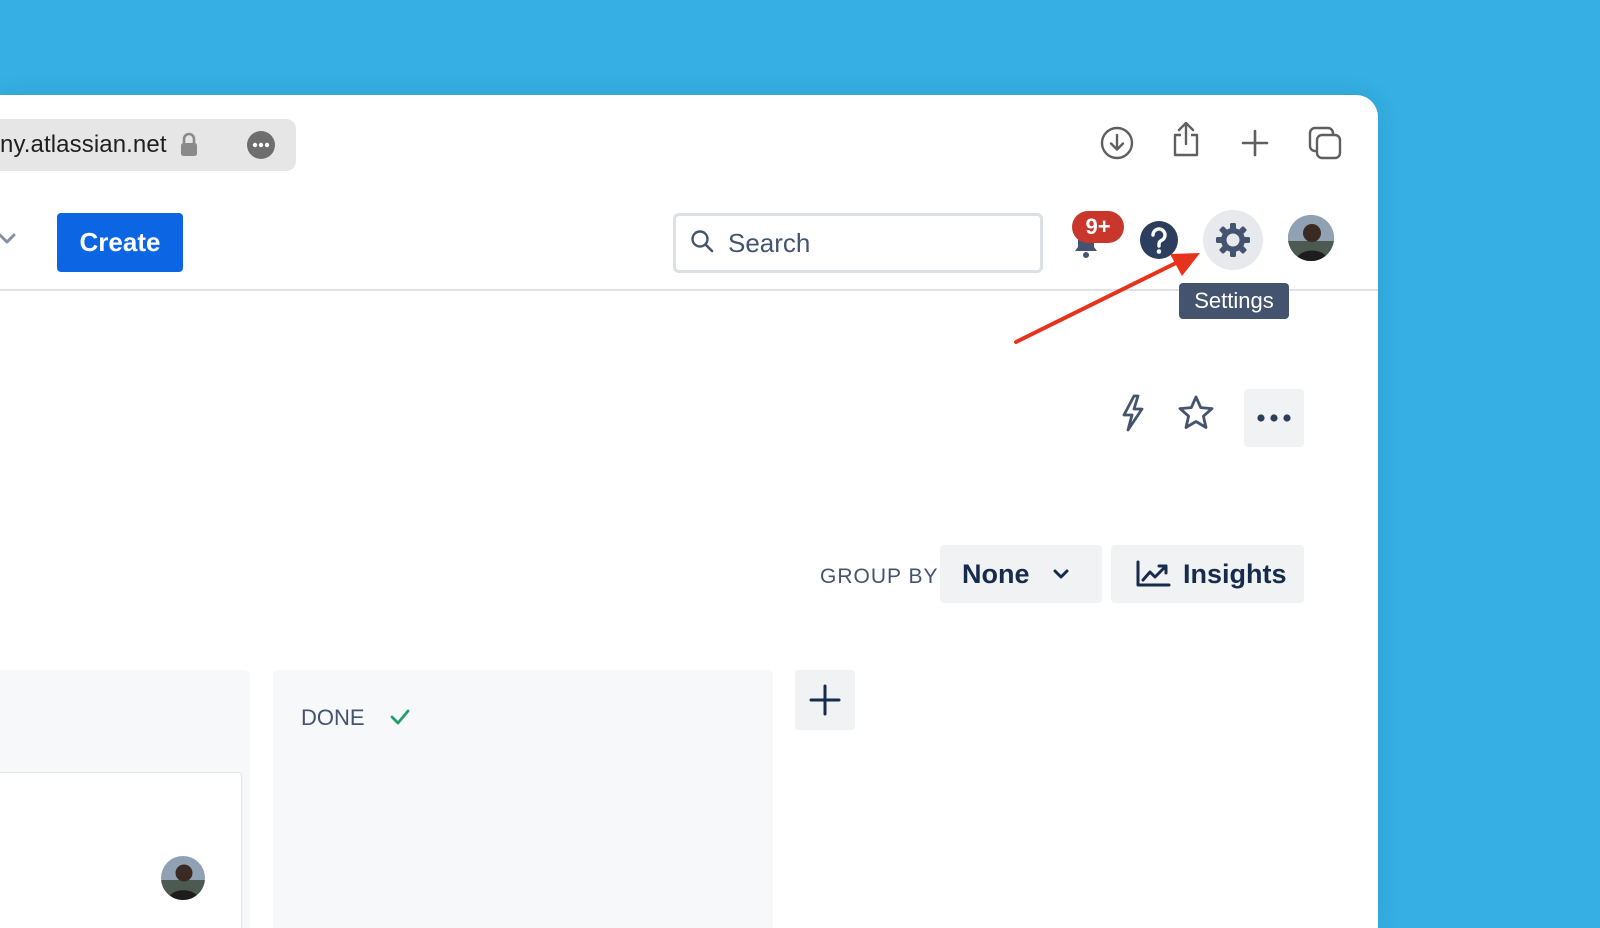 Image resolution: width=1600 pixels, height=928 pixels. Describe the element at coordinates (868, 243) in the screenshot. I see `search-input` at that location.